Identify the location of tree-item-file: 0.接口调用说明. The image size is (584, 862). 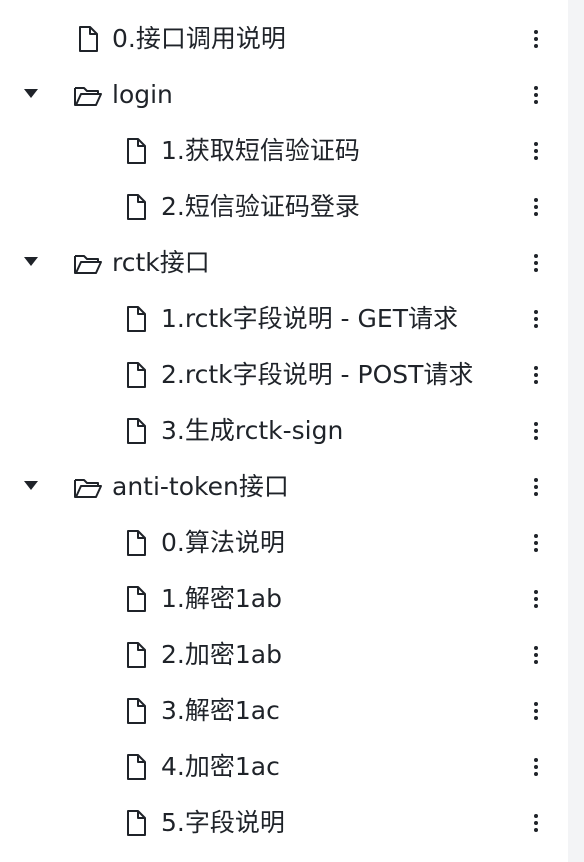
(284, 39).